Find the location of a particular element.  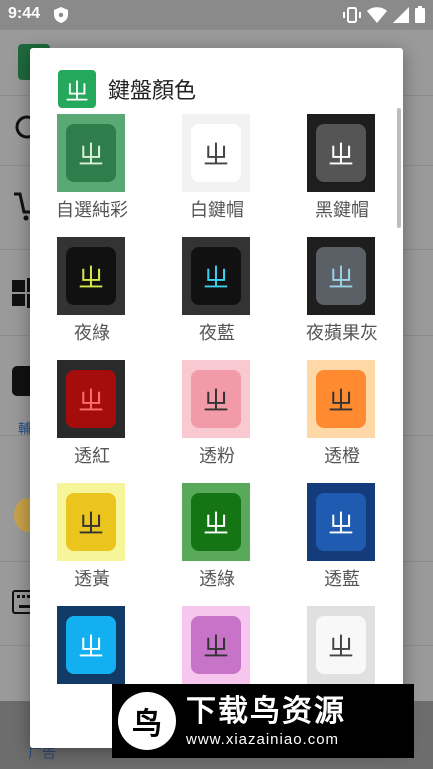

status-icons is located at coordinates (384, 14).